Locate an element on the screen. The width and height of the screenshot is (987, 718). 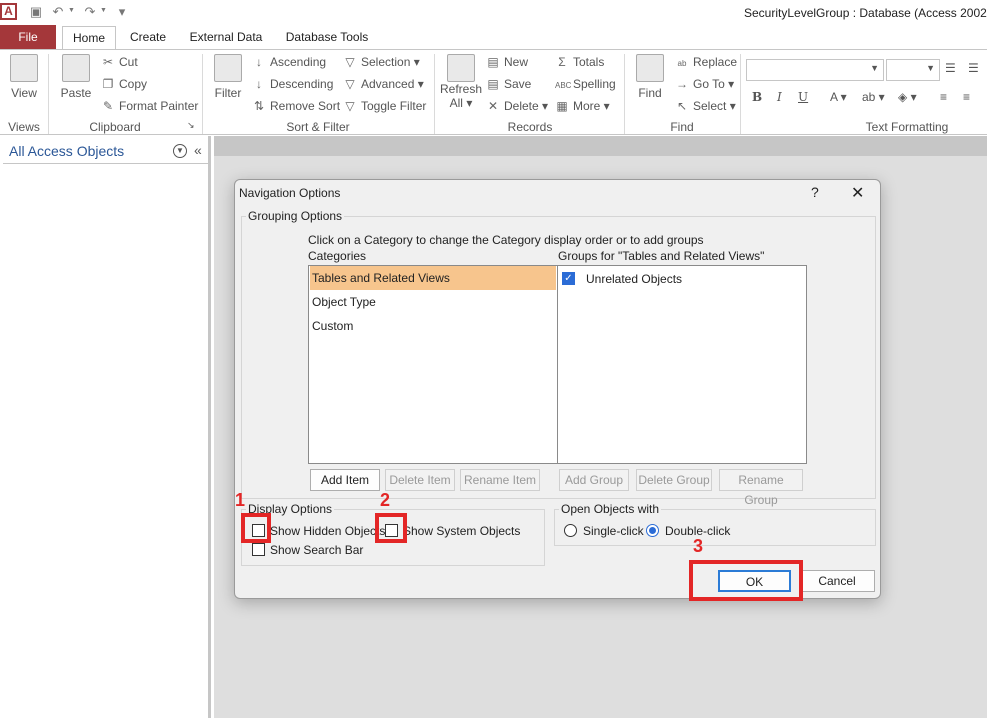
customize-quick-access-icon: ▾ is located at coordinates (122, 12).